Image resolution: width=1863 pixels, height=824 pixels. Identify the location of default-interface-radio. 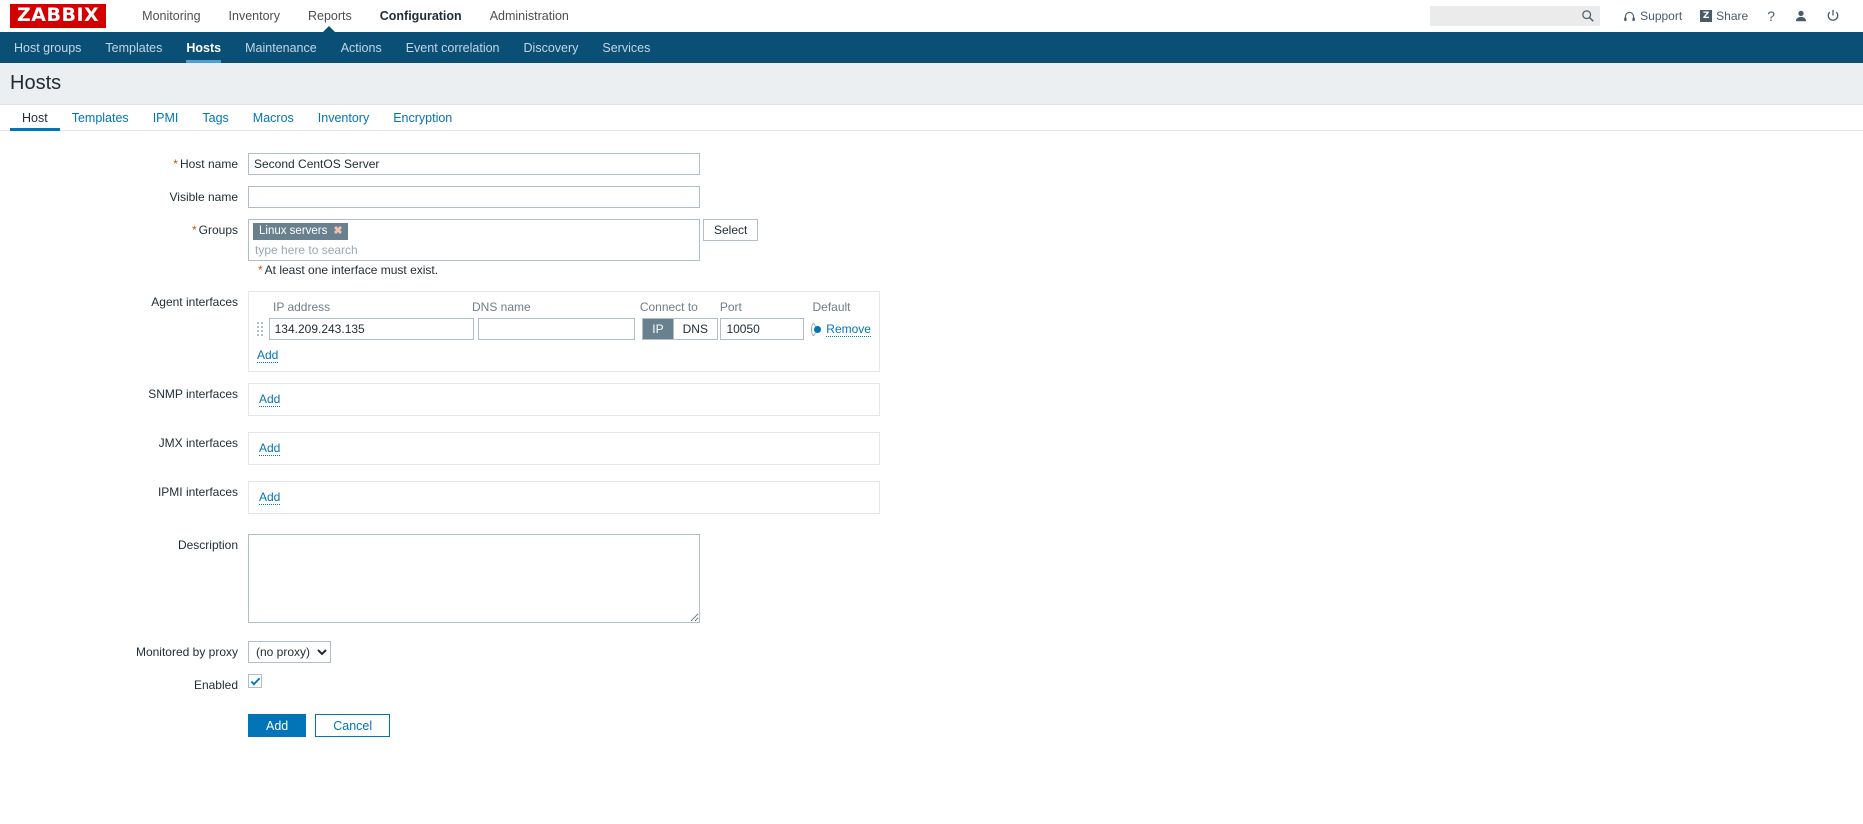
(816, 329).